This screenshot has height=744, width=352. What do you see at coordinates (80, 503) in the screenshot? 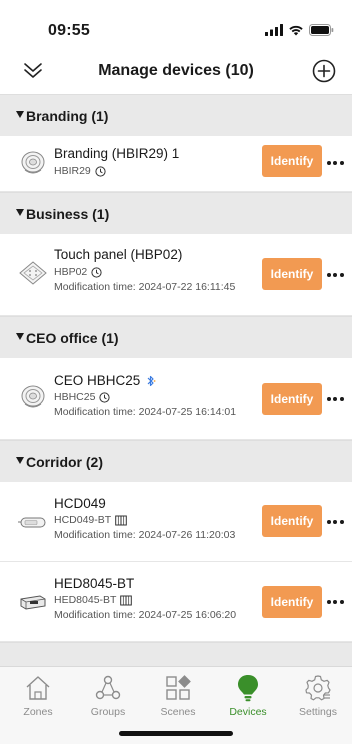
I see `device-name: HCD049` at bounding box center [80, 503].